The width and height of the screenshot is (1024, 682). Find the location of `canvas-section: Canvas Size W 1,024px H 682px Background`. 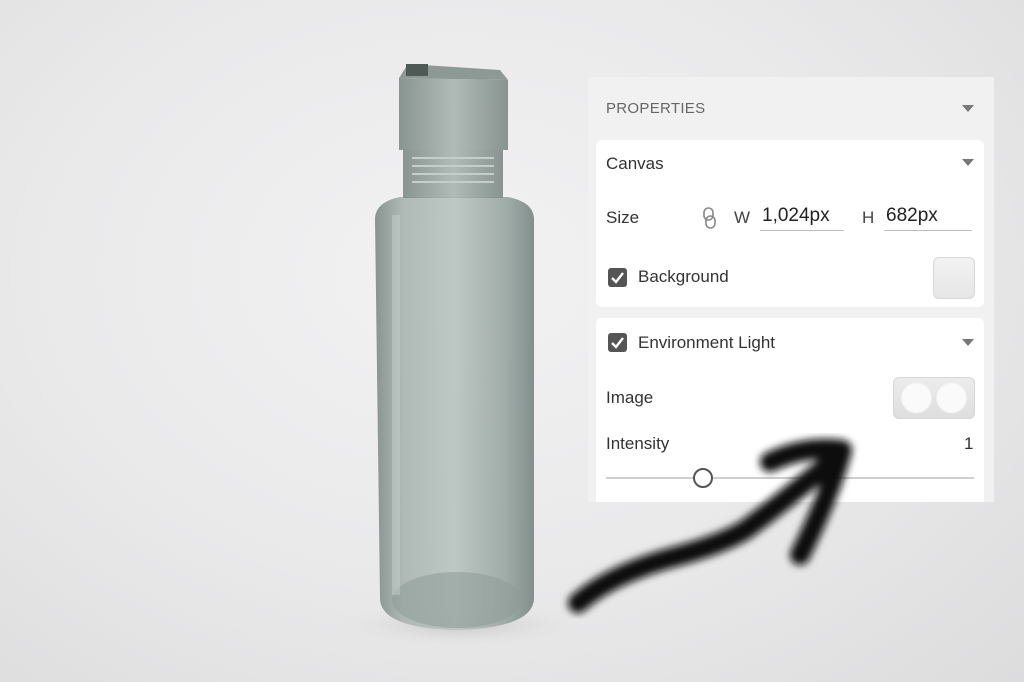

canvas-section: Canvas Size W 1,024px H 682px Background is located at coordinates (790, 223).